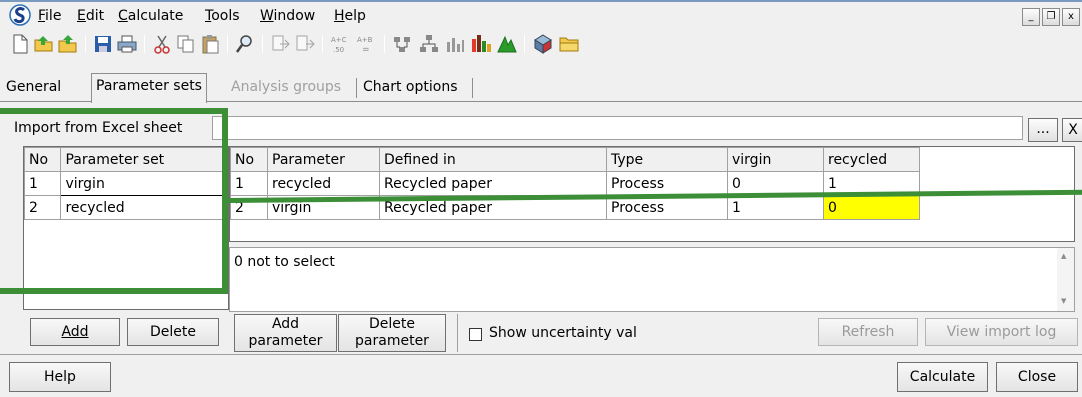  I want to click on menu-tools: Tools, so click(222, 16).